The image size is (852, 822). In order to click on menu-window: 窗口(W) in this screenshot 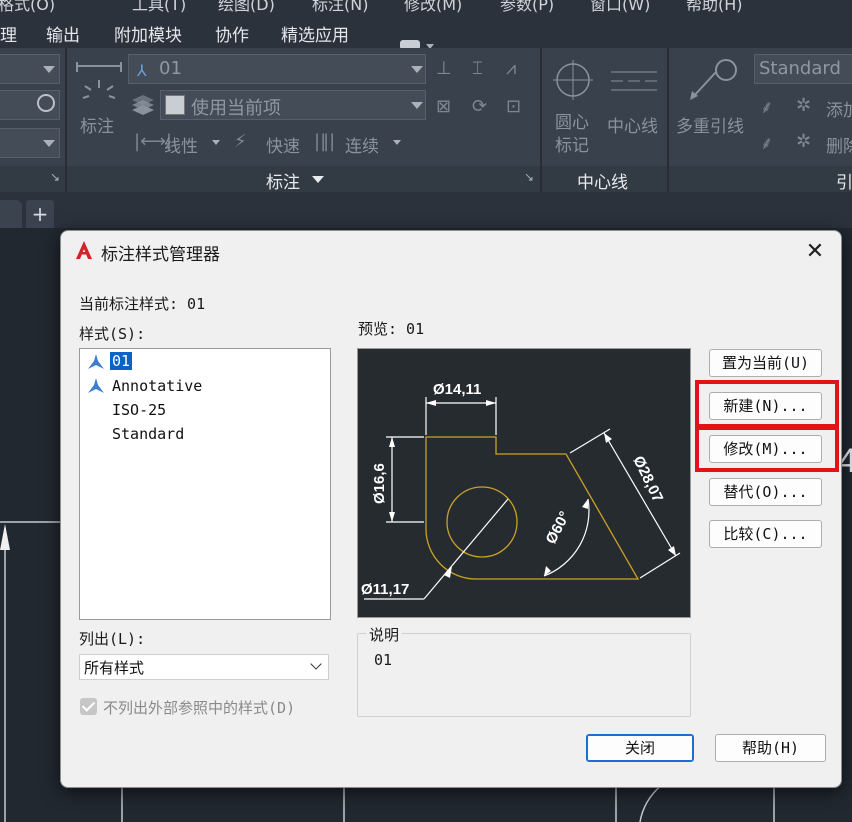, I will do `click(620, 7)`.